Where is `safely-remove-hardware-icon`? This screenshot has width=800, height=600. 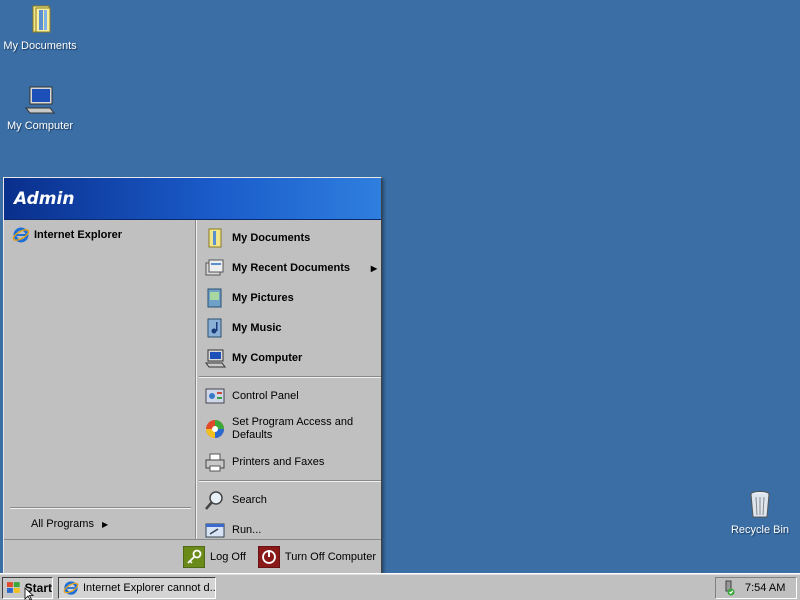
safely-remove-hardware-icon is located at coordinates (729, 588).